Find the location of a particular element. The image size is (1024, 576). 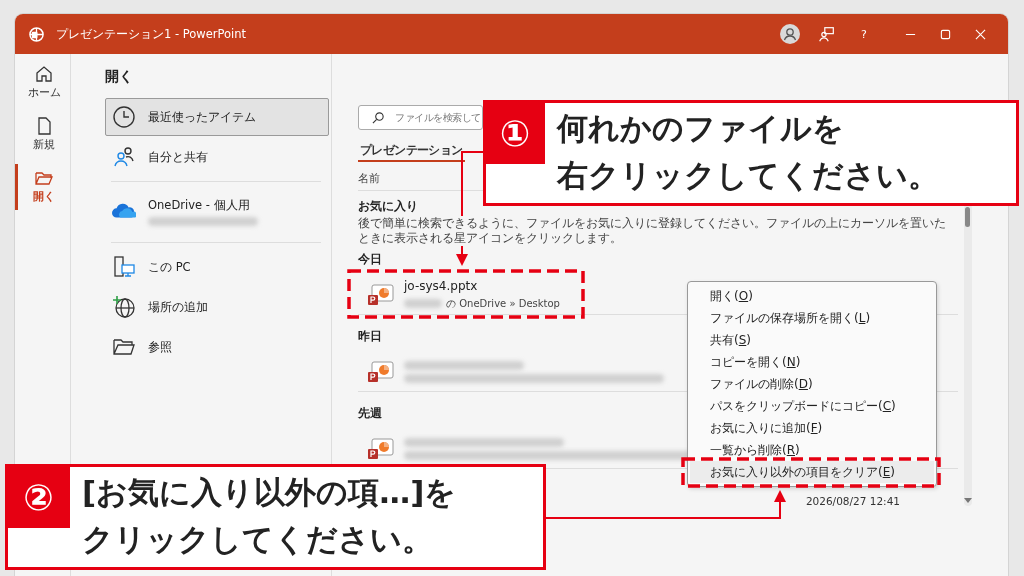

menu-item: お気に入りに追加(F) is located at coordinates (812, 428).